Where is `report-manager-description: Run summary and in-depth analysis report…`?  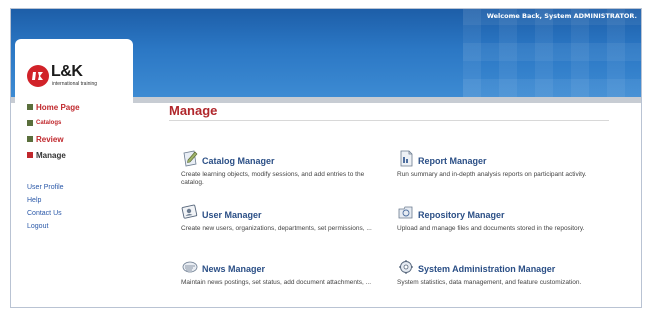 report-manager-description: Run summary and in-depth analysis report… is located at coordinates (492, 174).